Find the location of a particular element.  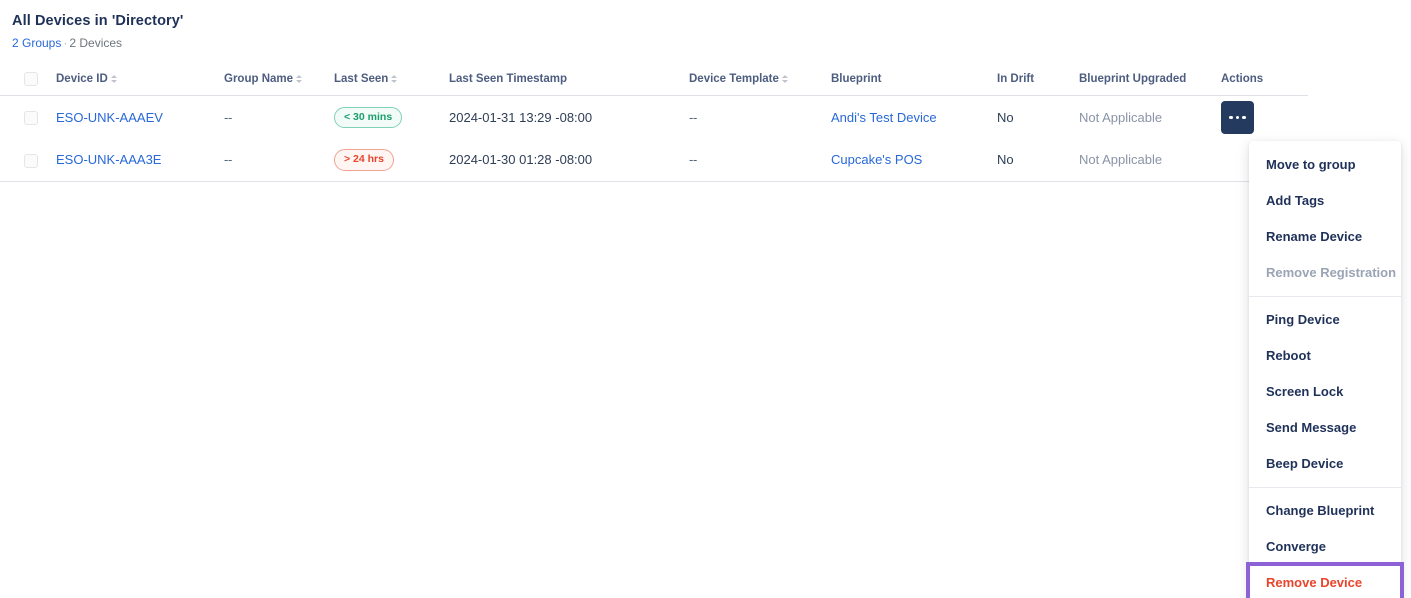

blueprint-link: Andi's Test Device is located at coordinates (884, 117).